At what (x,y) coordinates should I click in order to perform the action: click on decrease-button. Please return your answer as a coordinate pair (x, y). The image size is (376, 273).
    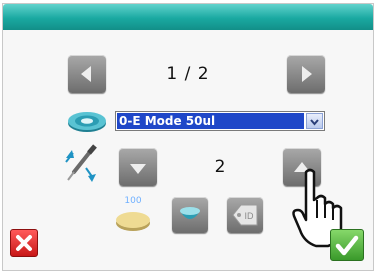
    Looking at the image, I should click on (138, 167).